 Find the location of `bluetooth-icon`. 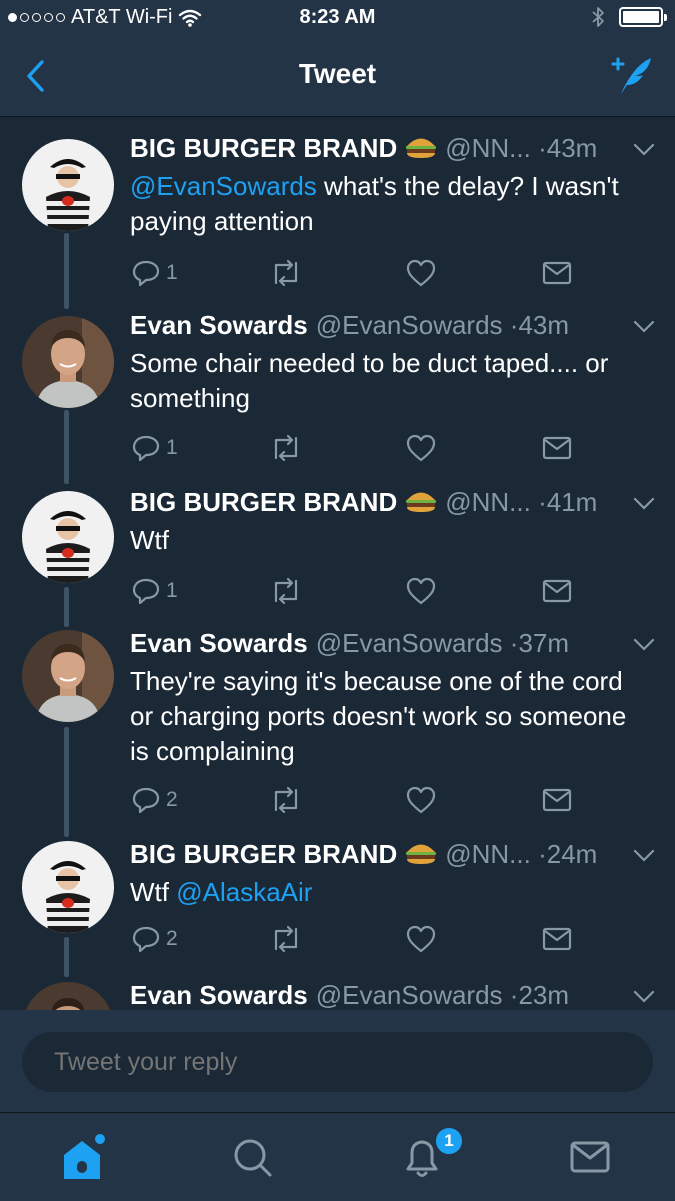

bluetooth-icon is located at coordinates (598, 17).